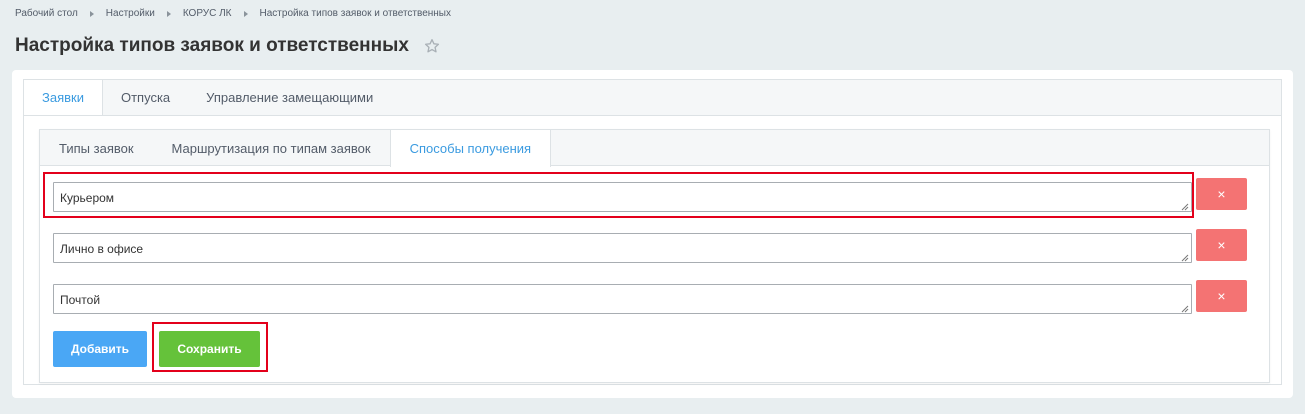  Describe the element at coordinates (622, 299) in the screenshot. I see `method-input: Почтой` at that location.